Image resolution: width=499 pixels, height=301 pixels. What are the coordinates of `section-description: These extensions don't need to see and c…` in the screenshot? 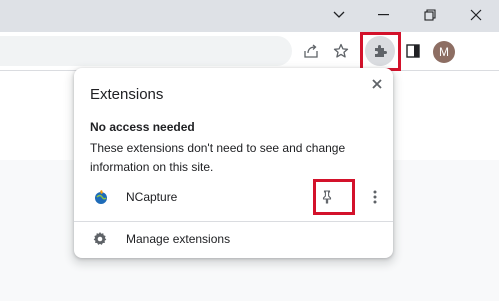 It's located at (218, 157).